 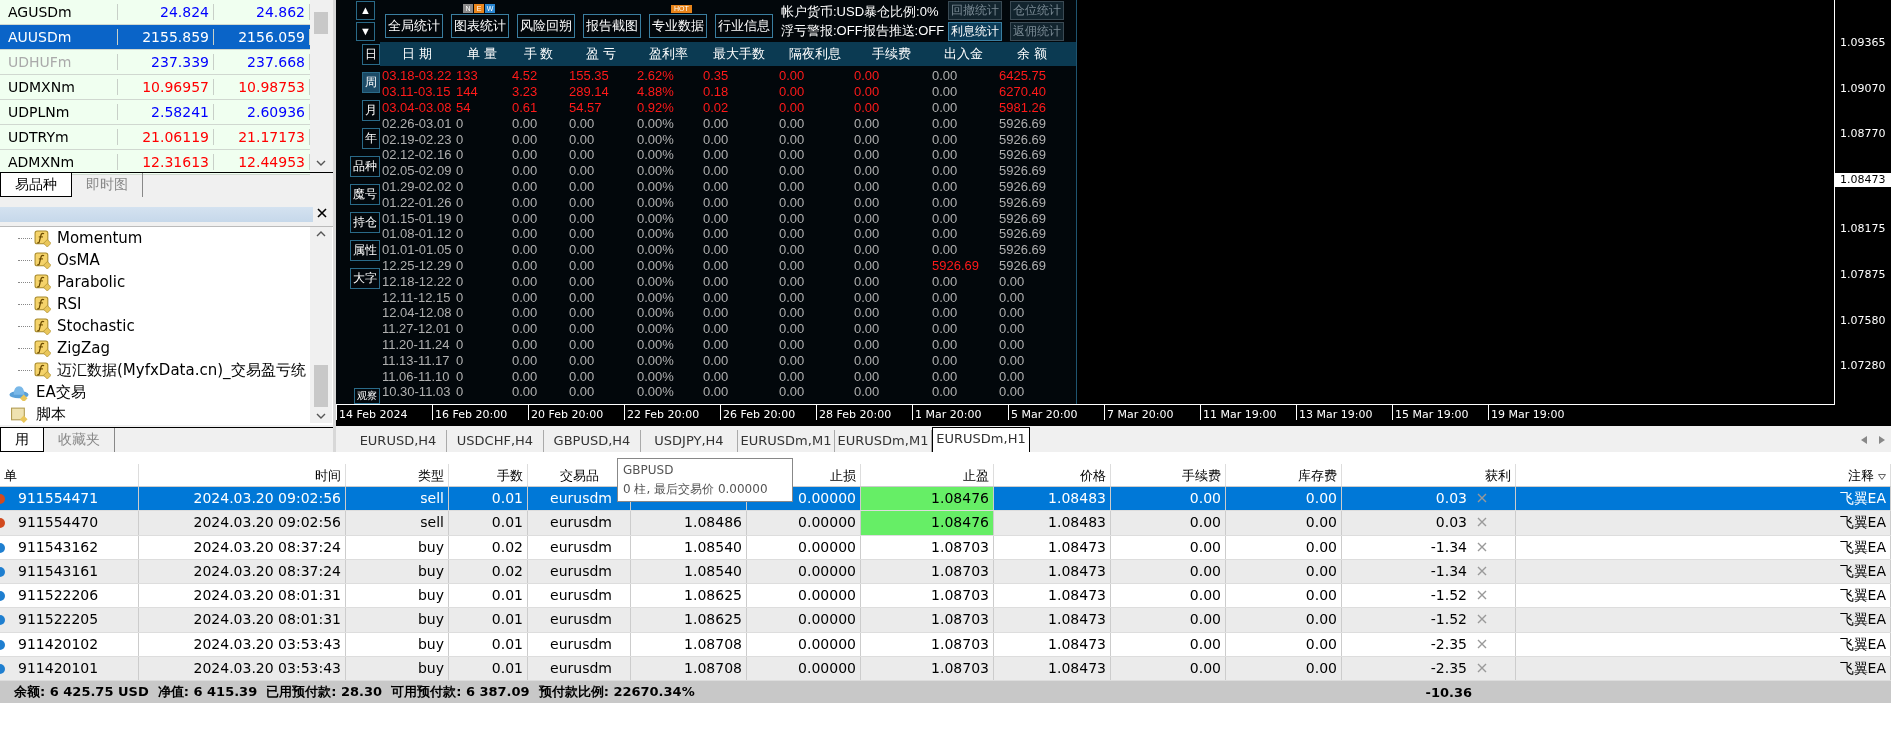 What do you see at coordinates (417, 155) in the screenshot?
I see `stats-cell-text: 02.12-02.16` at bounding box center [417, 155].